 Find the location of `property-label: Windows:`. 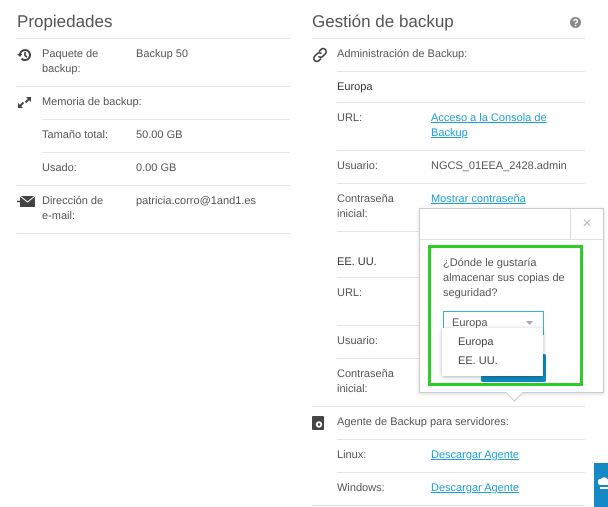

property-label: Windows: is located at coordinates (361, 488).